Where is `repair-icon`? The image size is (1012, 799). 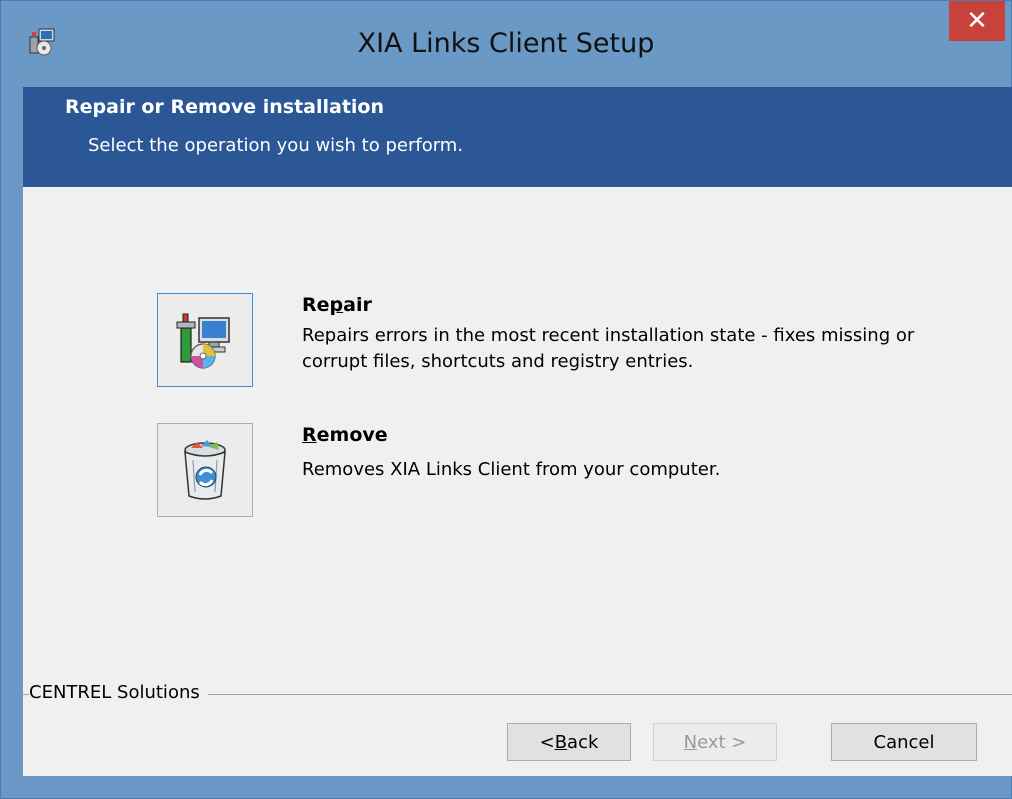 repair-icon is located at coordinates (203, 341).